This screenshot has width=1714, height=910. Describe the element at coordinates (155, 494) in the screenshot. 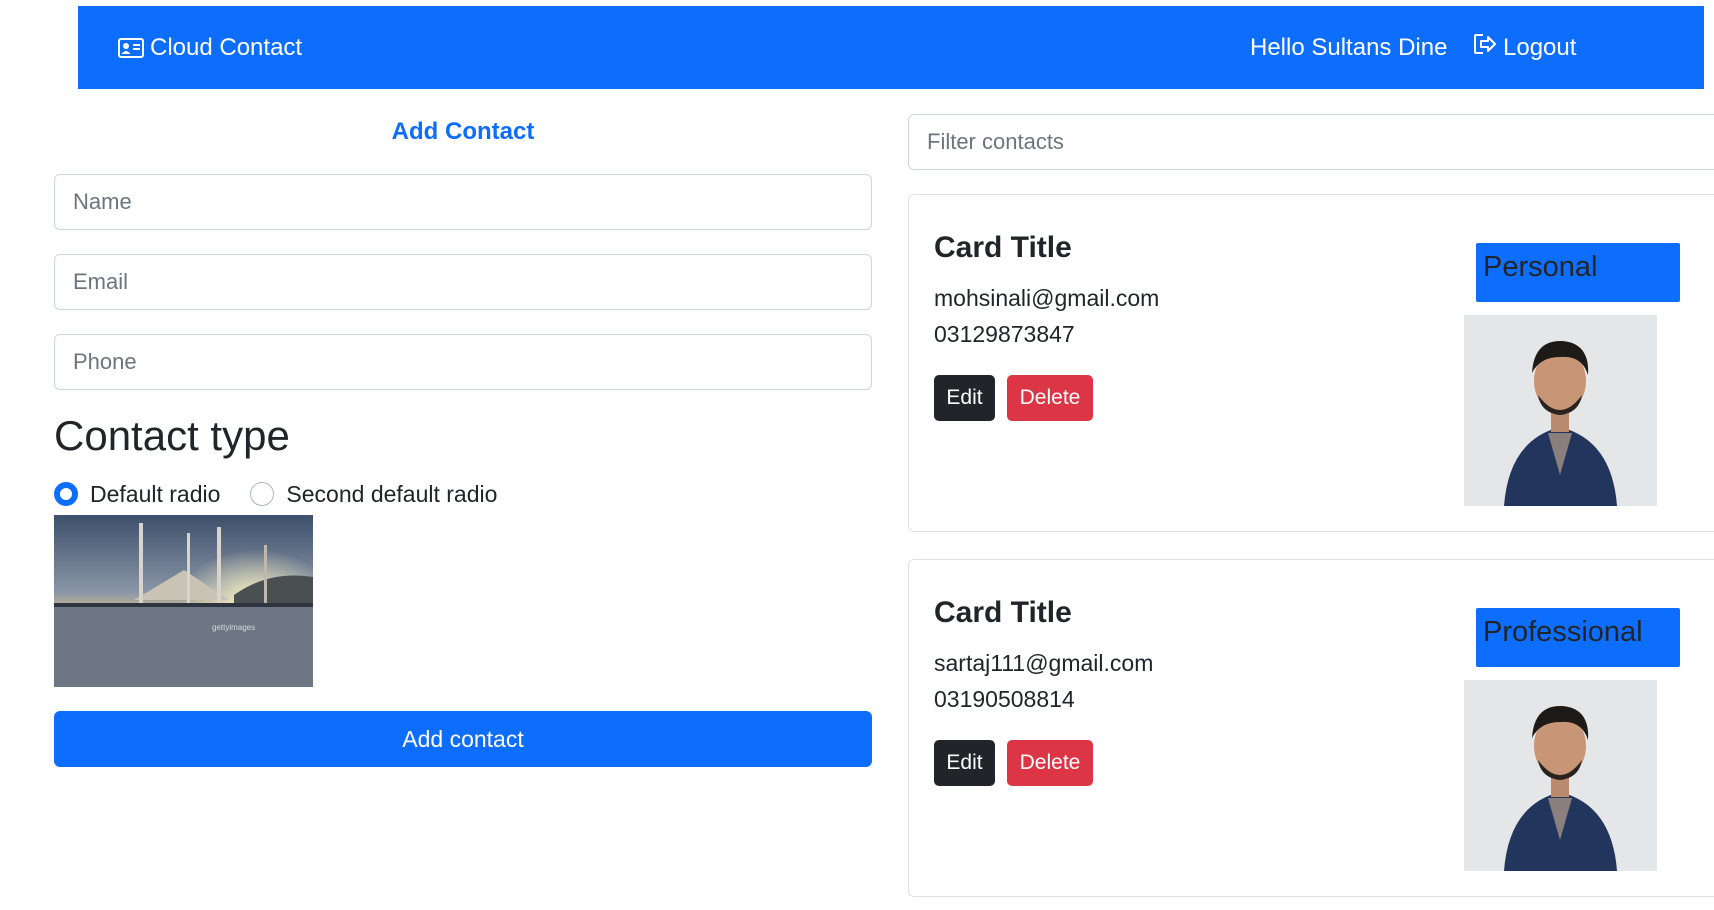

I see `default-radio-label: Default radio` at that location.